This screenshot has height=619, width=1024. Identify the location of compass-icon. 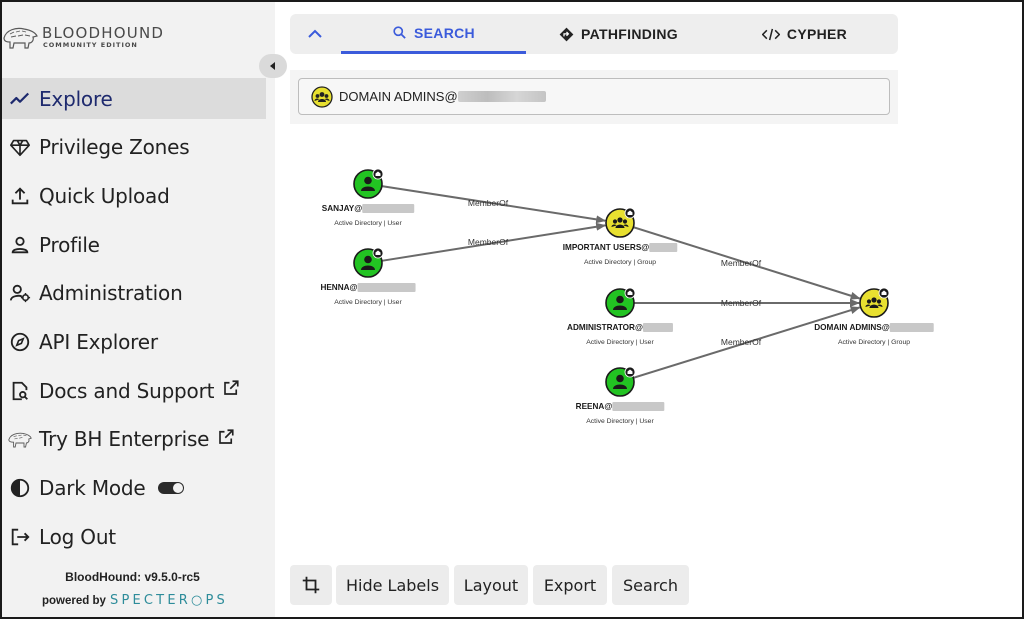
(20, 342).